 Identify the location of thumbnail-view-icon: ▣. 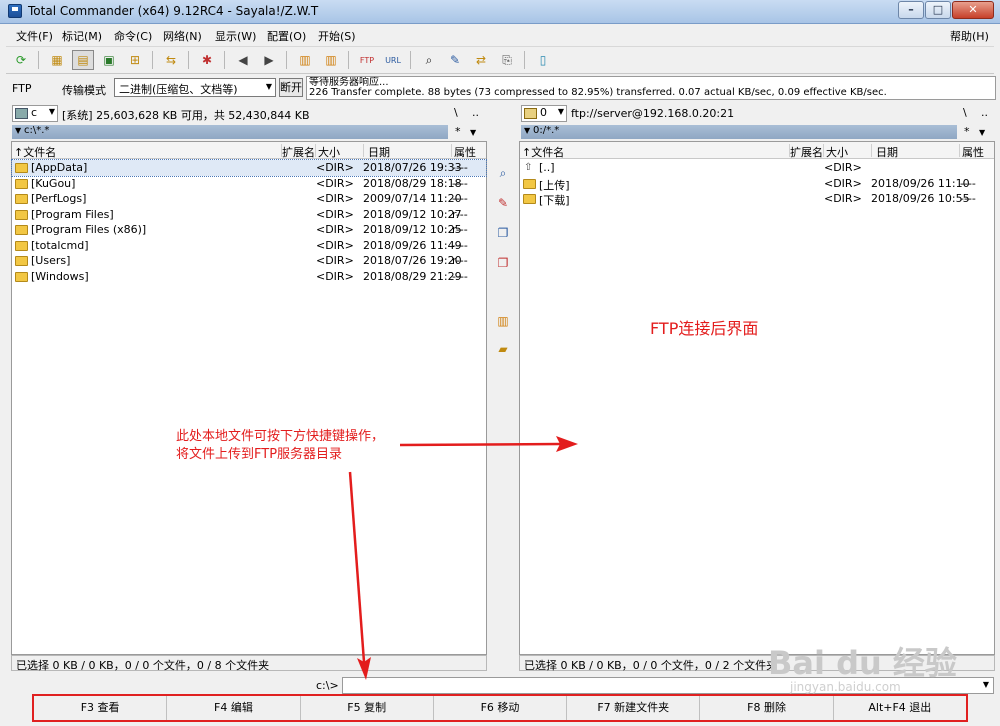
(109, 60).